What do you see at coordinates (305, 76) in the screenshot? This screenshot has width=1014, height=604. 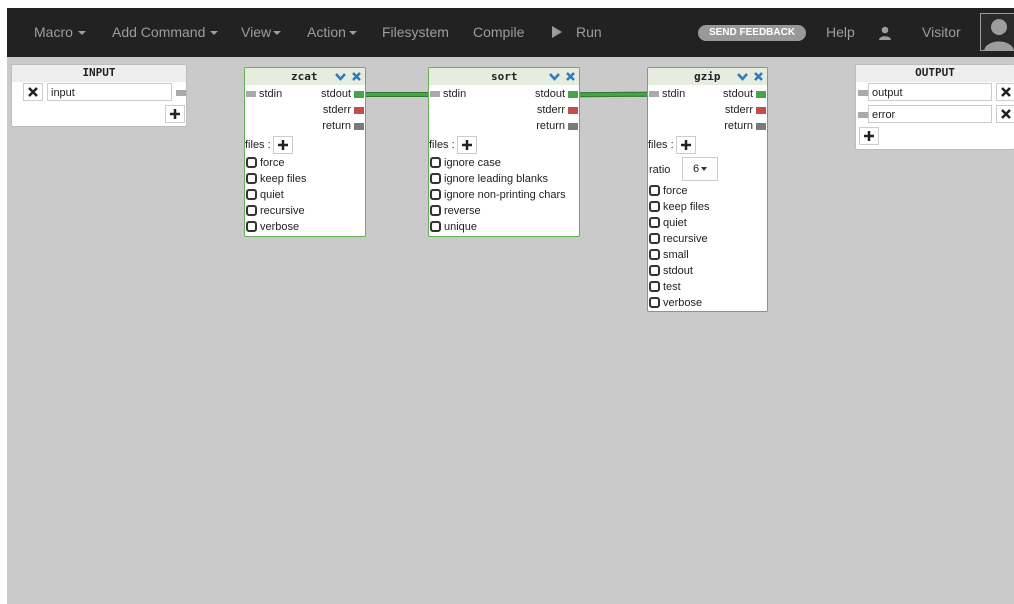 I see `zcat-node-header: zcat` at bounding box center [305, 76].